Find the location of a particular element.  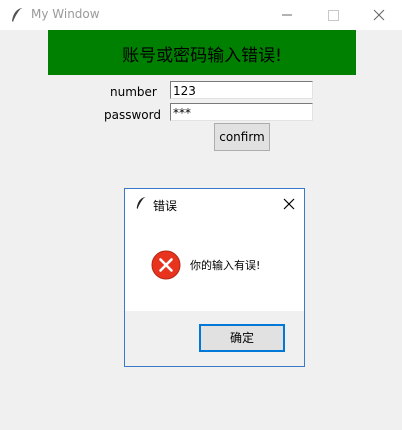

confirm-button: confirm is located at coordinates (242, 137).